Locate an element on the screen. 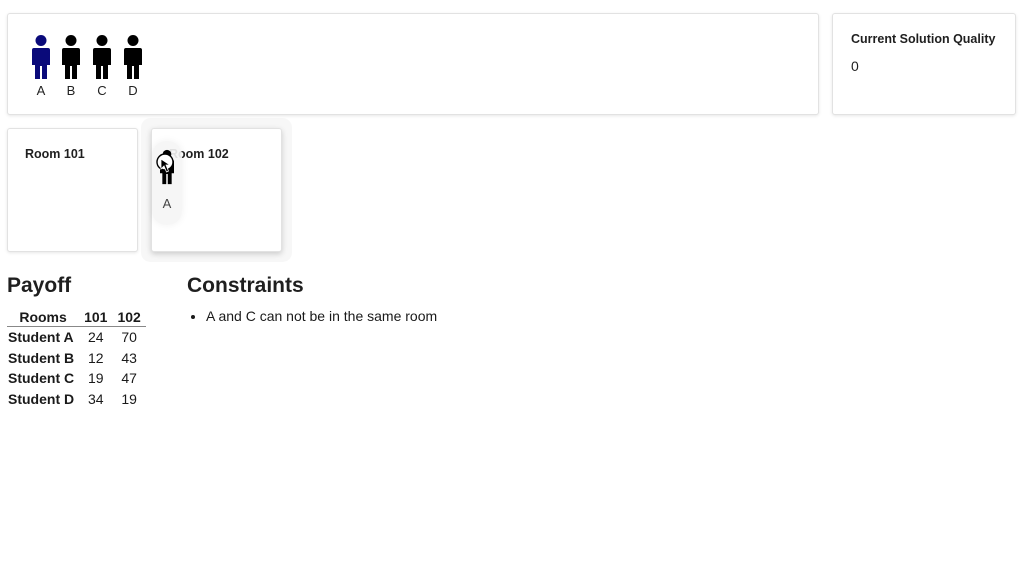  table-header-row: Rooms 101 102 is located at coordinates (76, 317).